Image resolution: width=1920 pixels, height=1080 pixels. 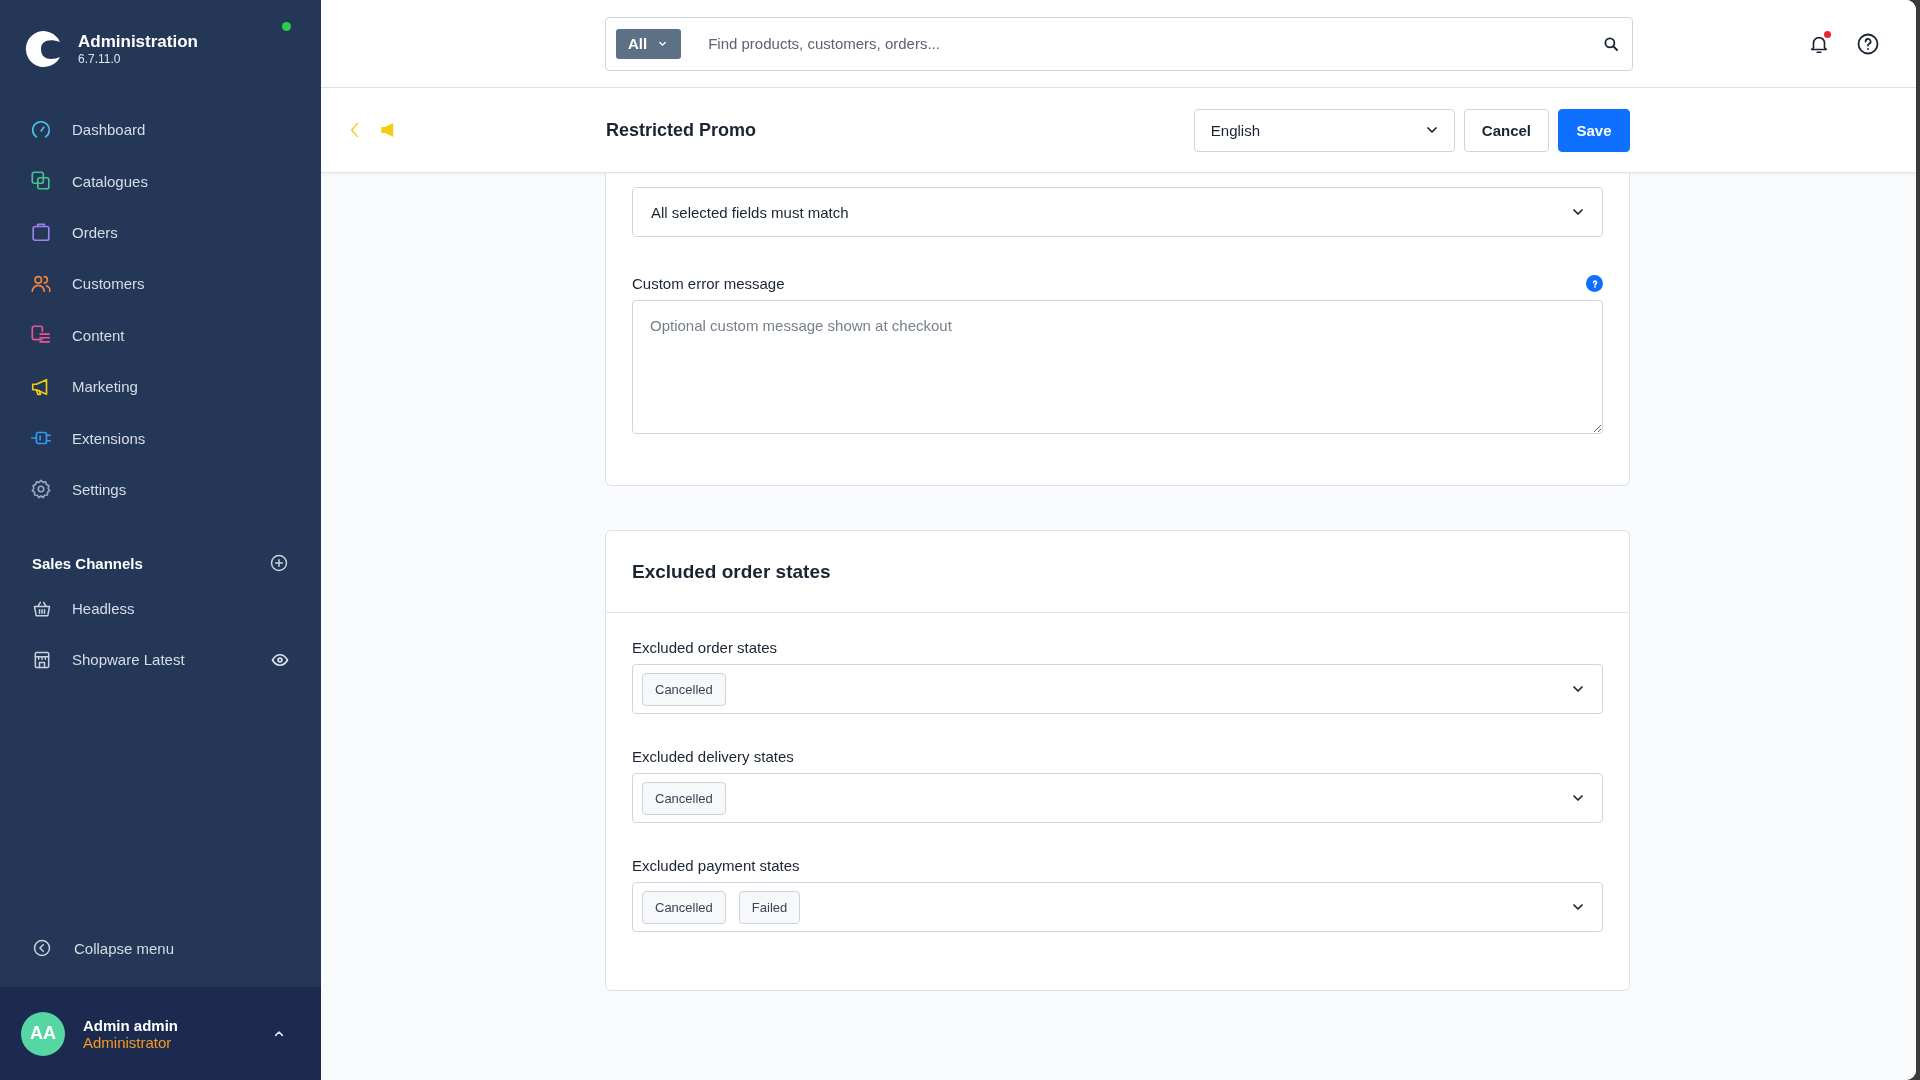 I want to click on help-icon, so click(x=1868, y=43).